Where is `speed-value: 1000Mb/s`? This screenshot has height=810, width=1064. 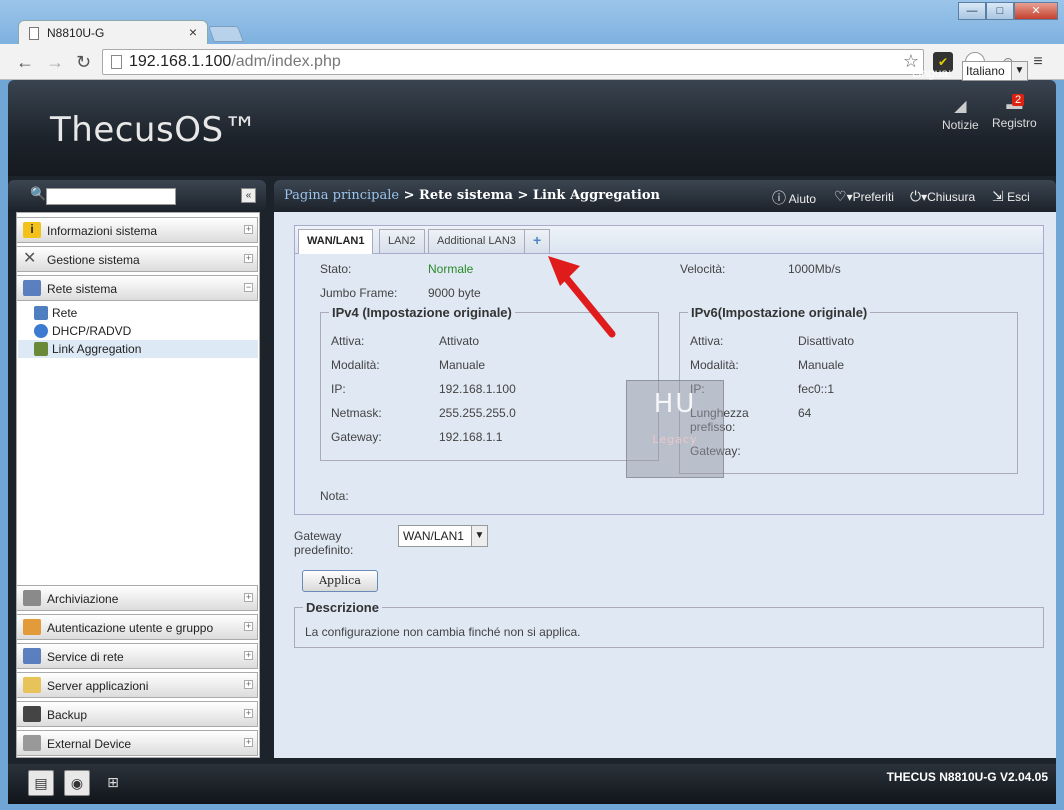 speed-value: 1000Mb/s is located at coordinates (814, 269).